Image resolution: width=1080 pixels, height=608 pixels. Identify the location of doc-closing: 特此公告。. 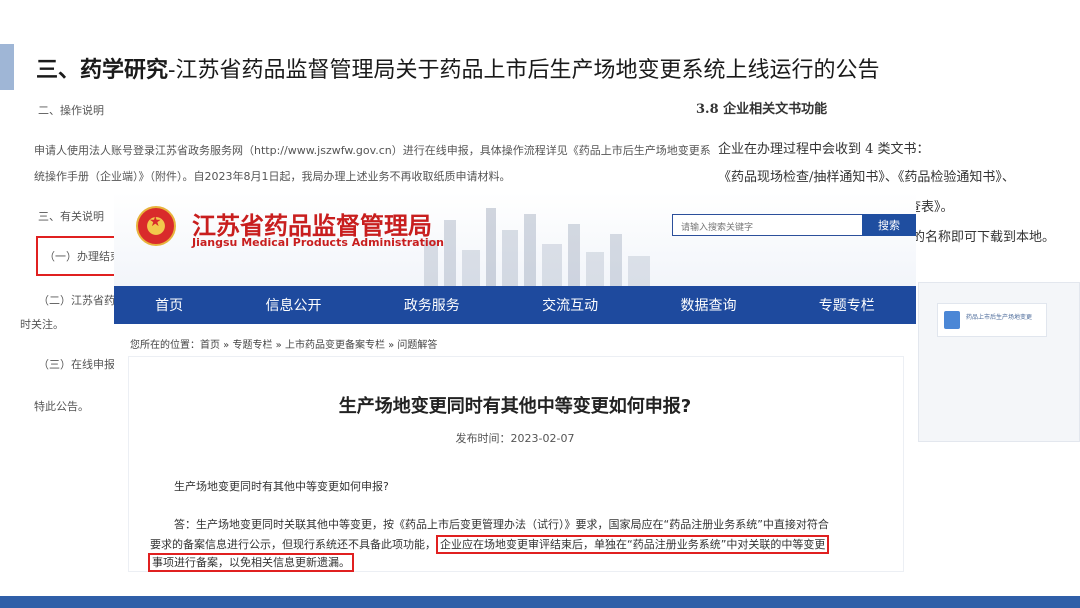
(61, 406).